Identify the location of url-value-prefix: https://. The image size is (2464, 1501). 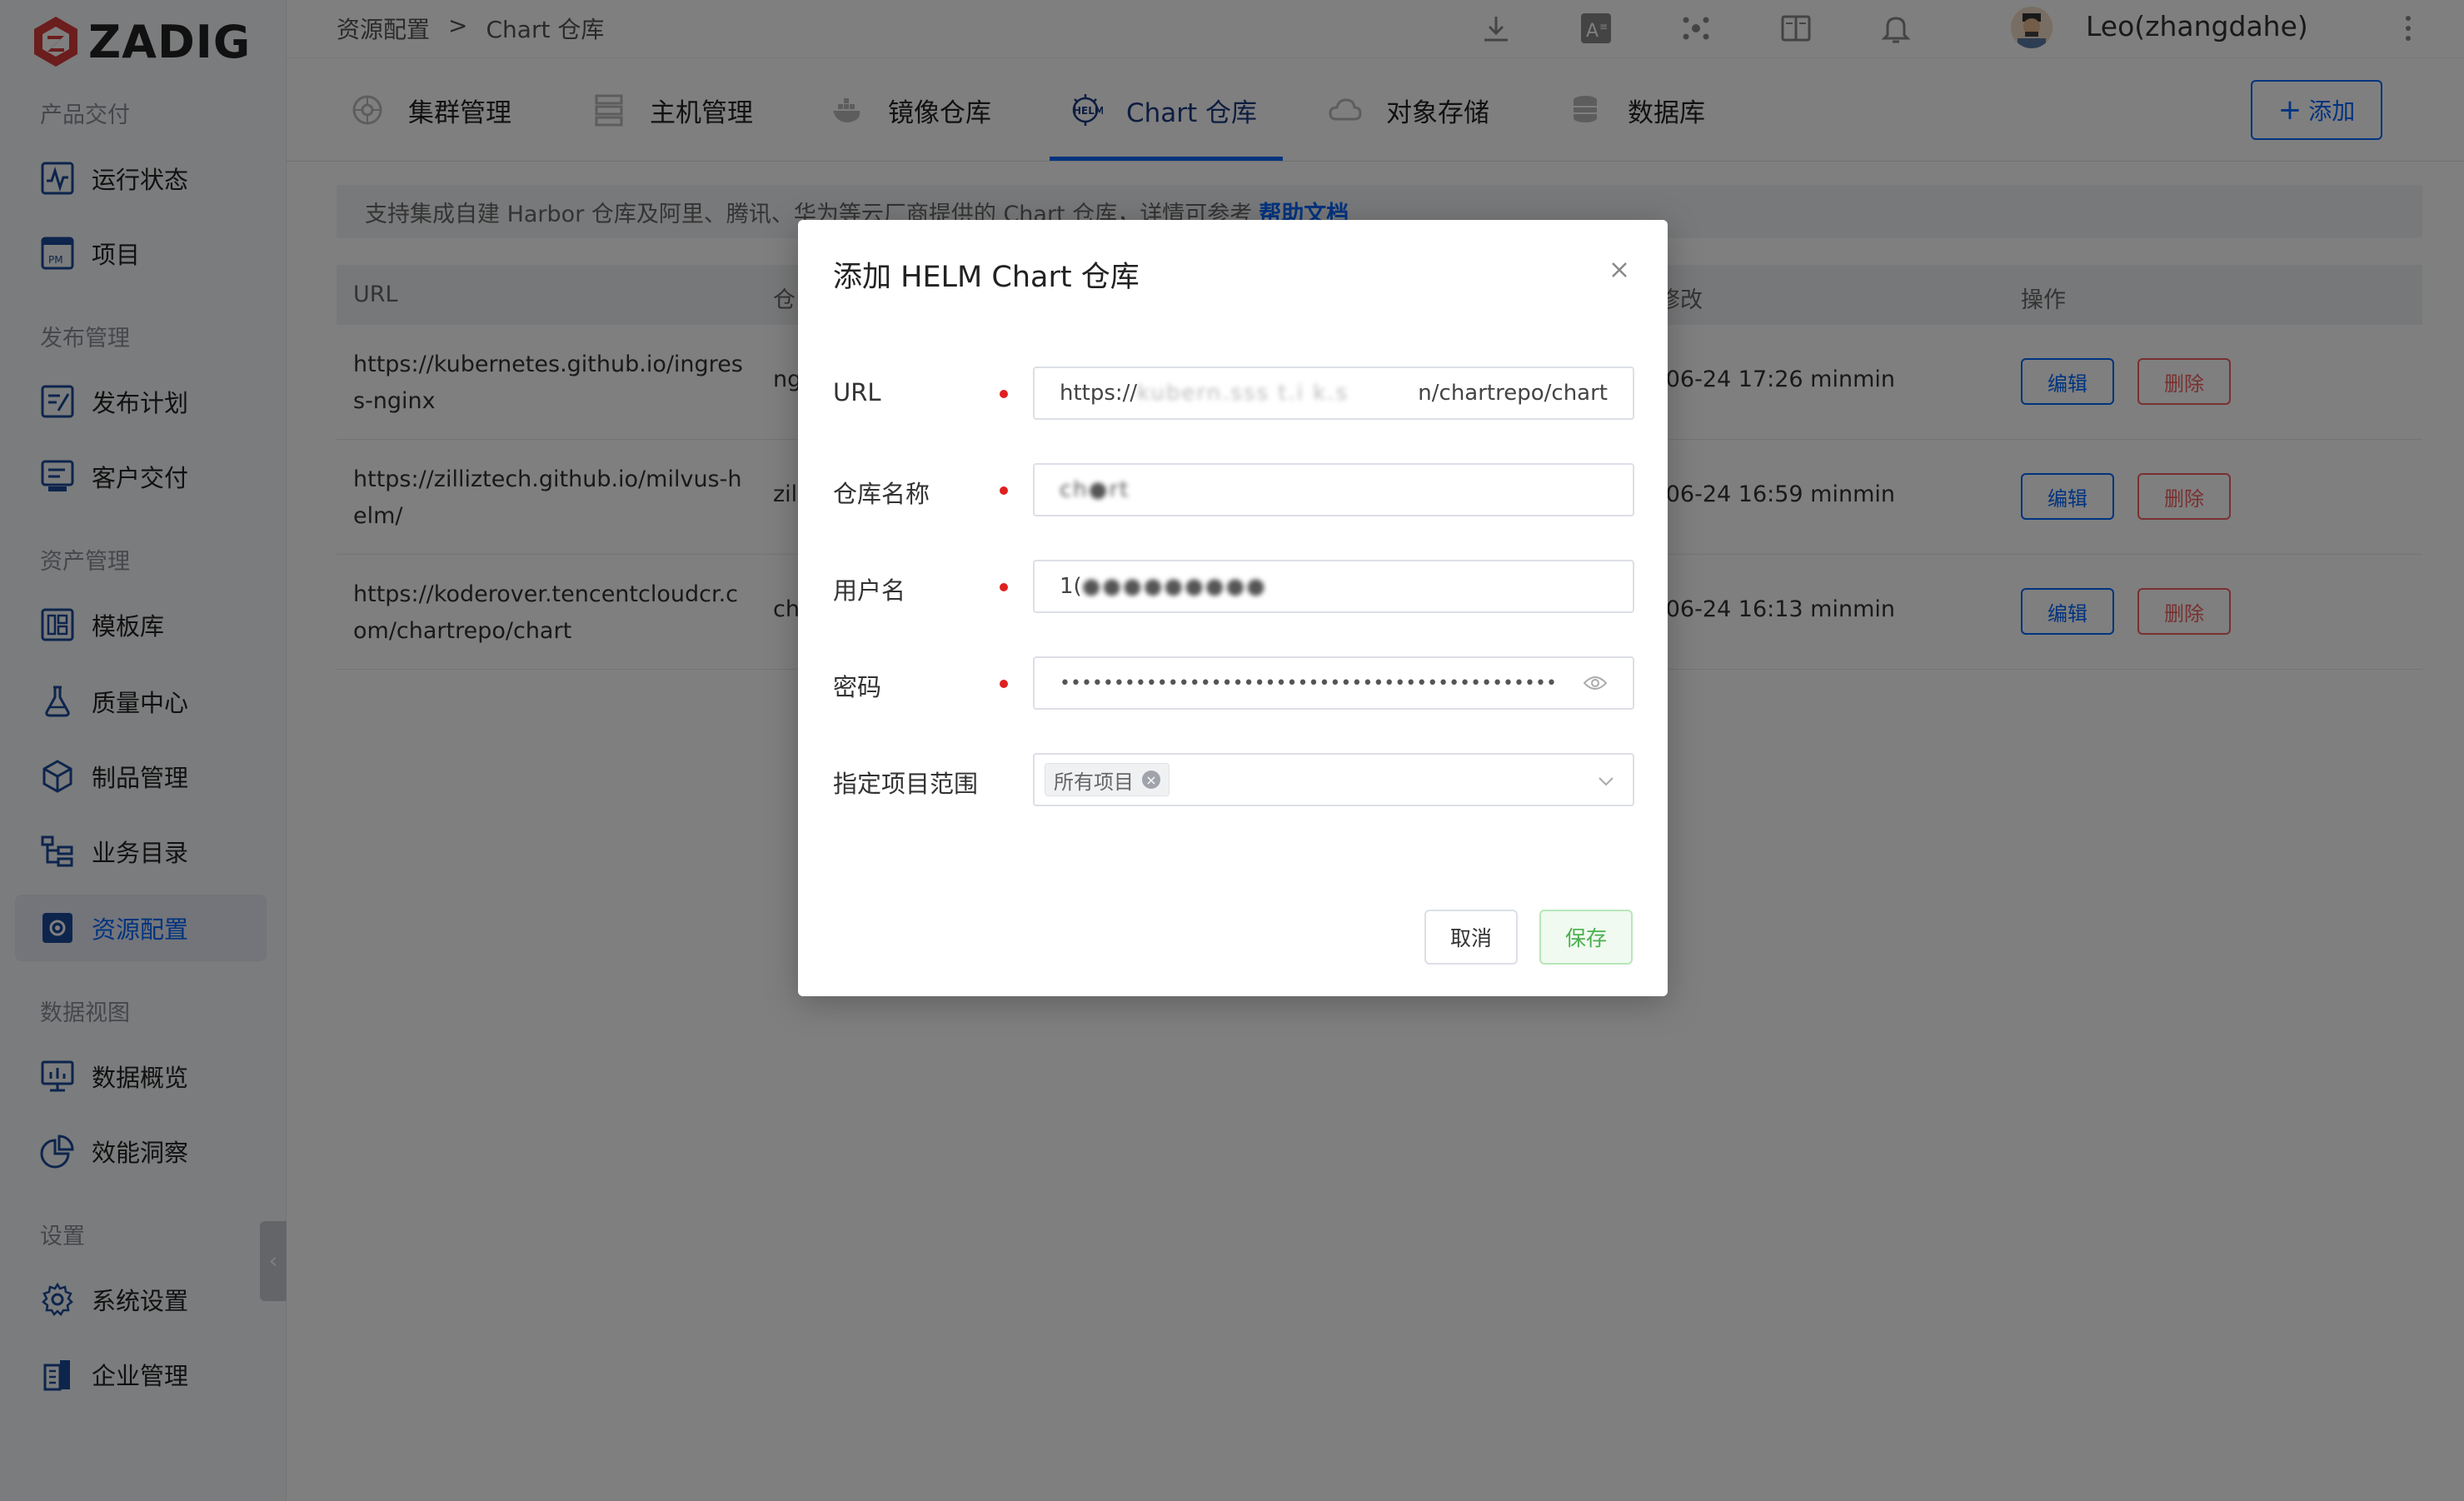
(1099, 393).